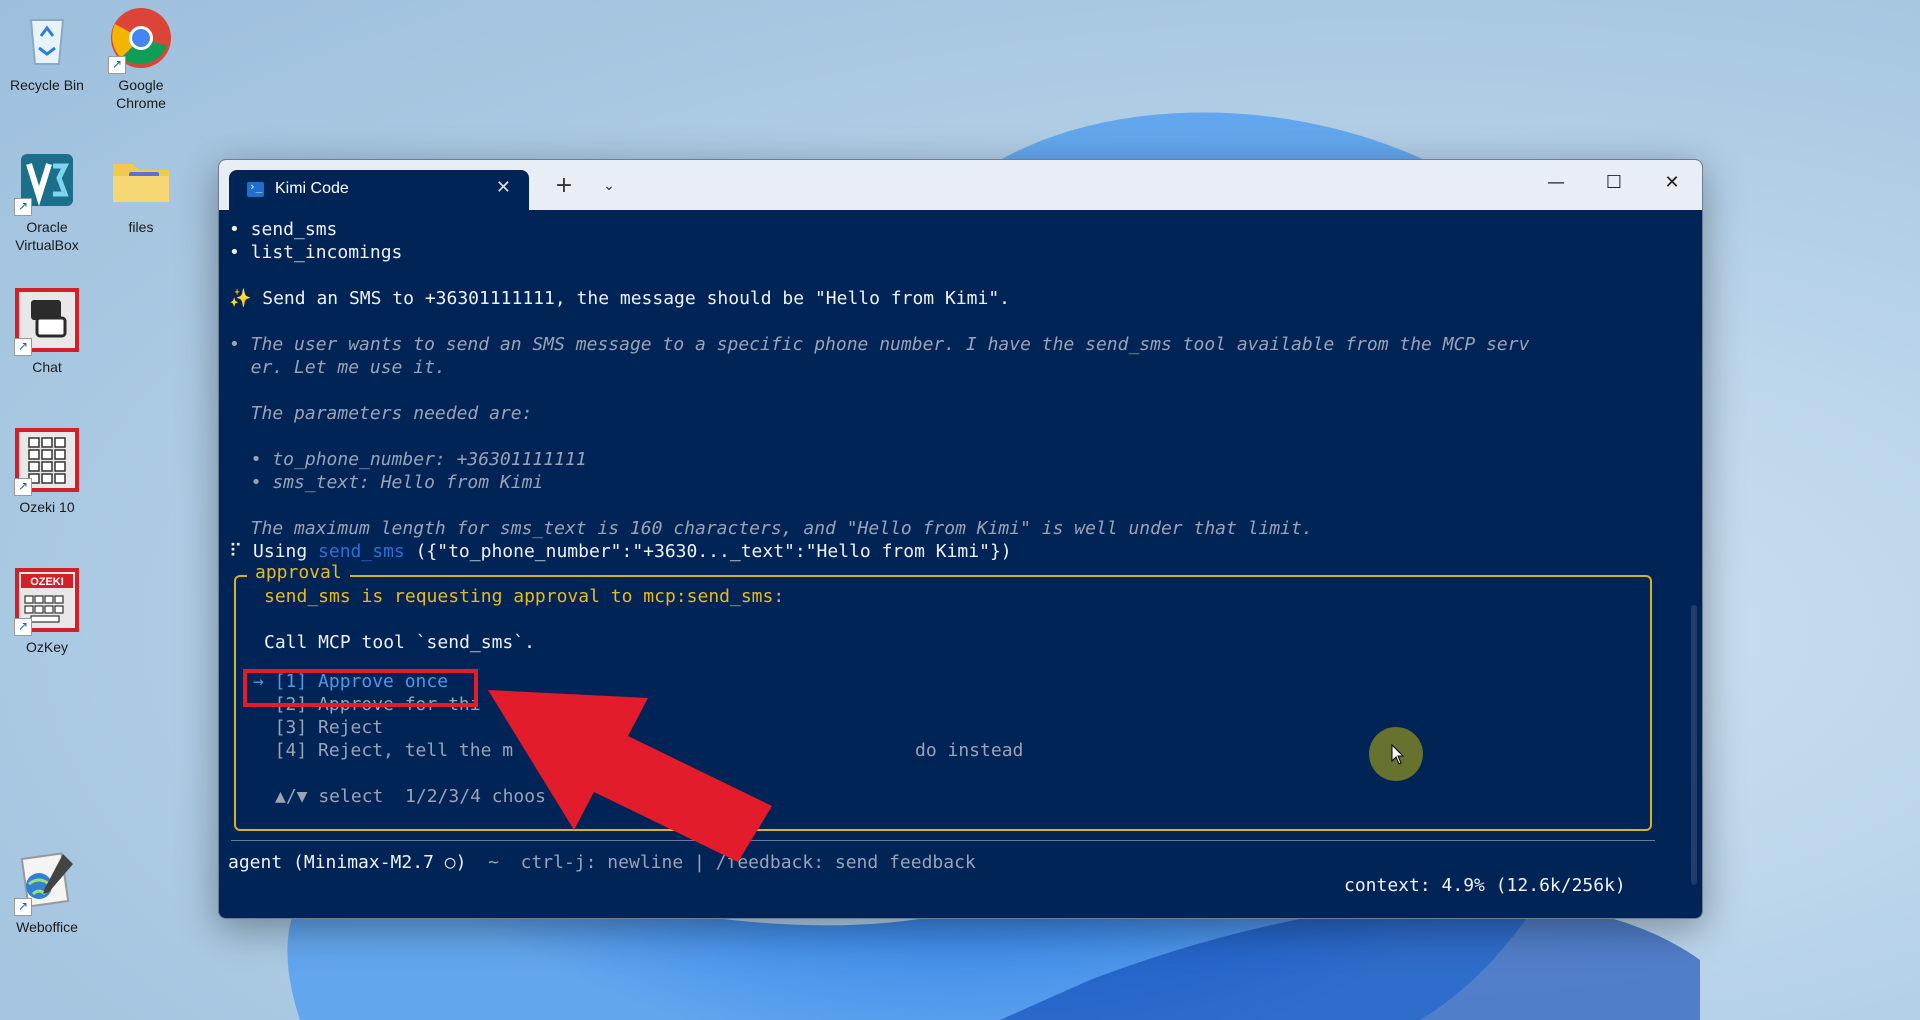 This screenshot has width=1920, height=1020. Describe the element at coordinates (283, 229) in the screenshot. I see `tool-list-item: • send_sms` at that location.